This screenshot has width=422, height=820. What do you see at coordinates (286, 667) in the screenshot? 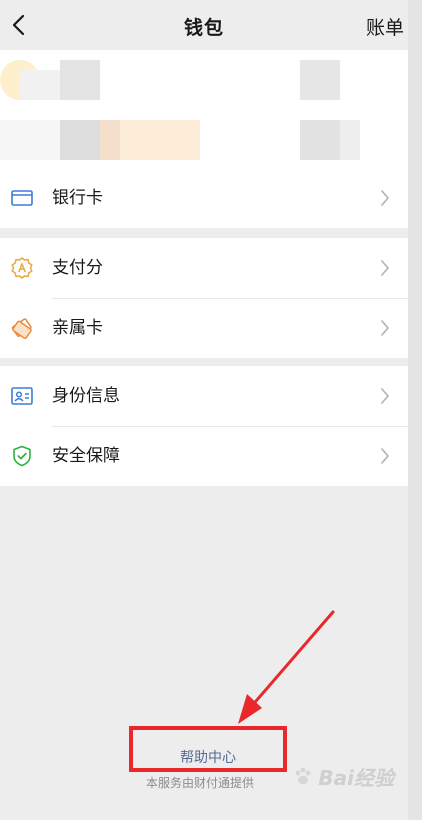
I see `annotation-arrow` at bounding box center [286, 667].